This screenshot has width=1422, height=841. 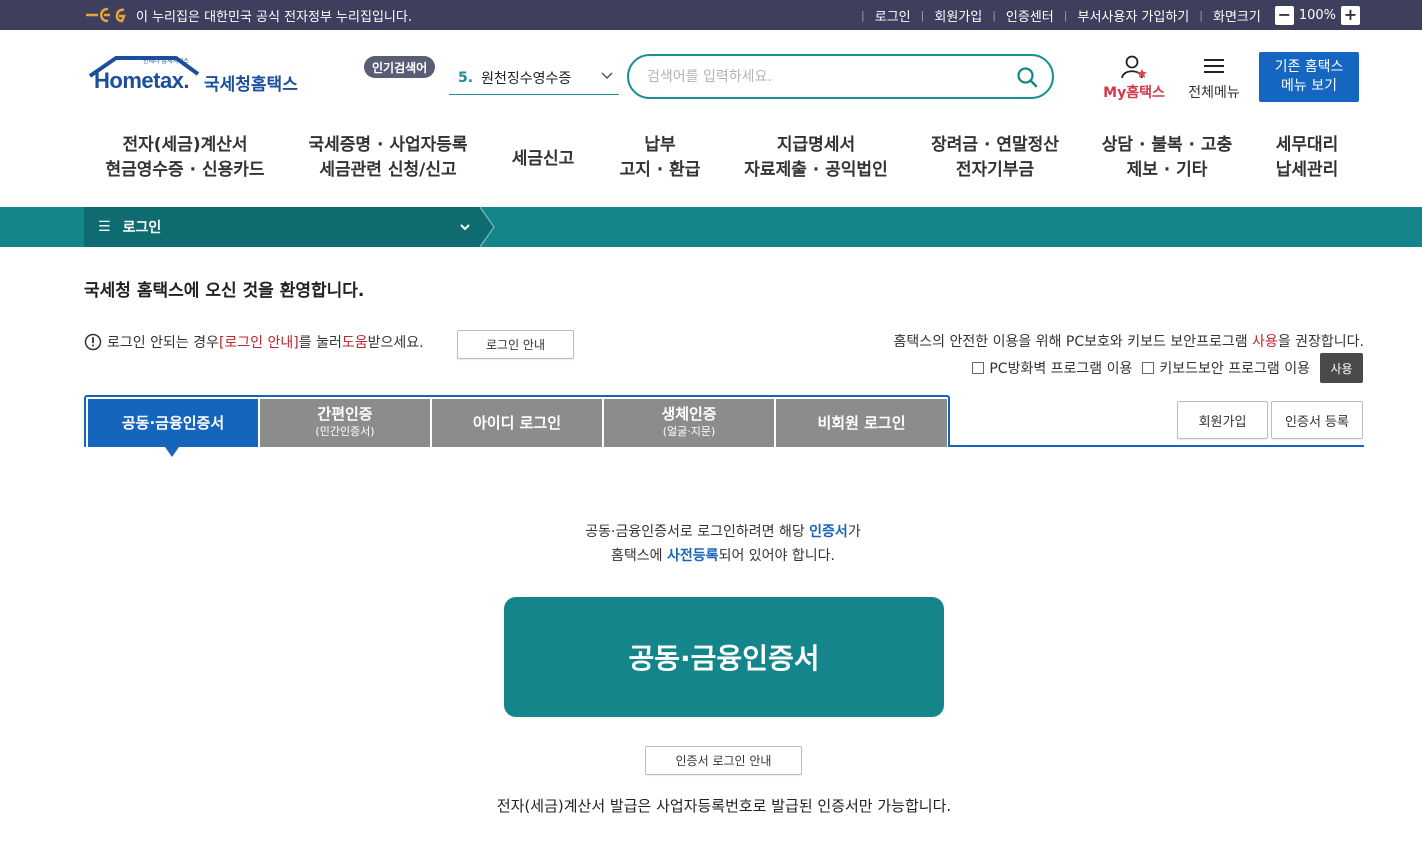 I want to click on info-line1-highlight: 인증서, so click(x=828, y=532).